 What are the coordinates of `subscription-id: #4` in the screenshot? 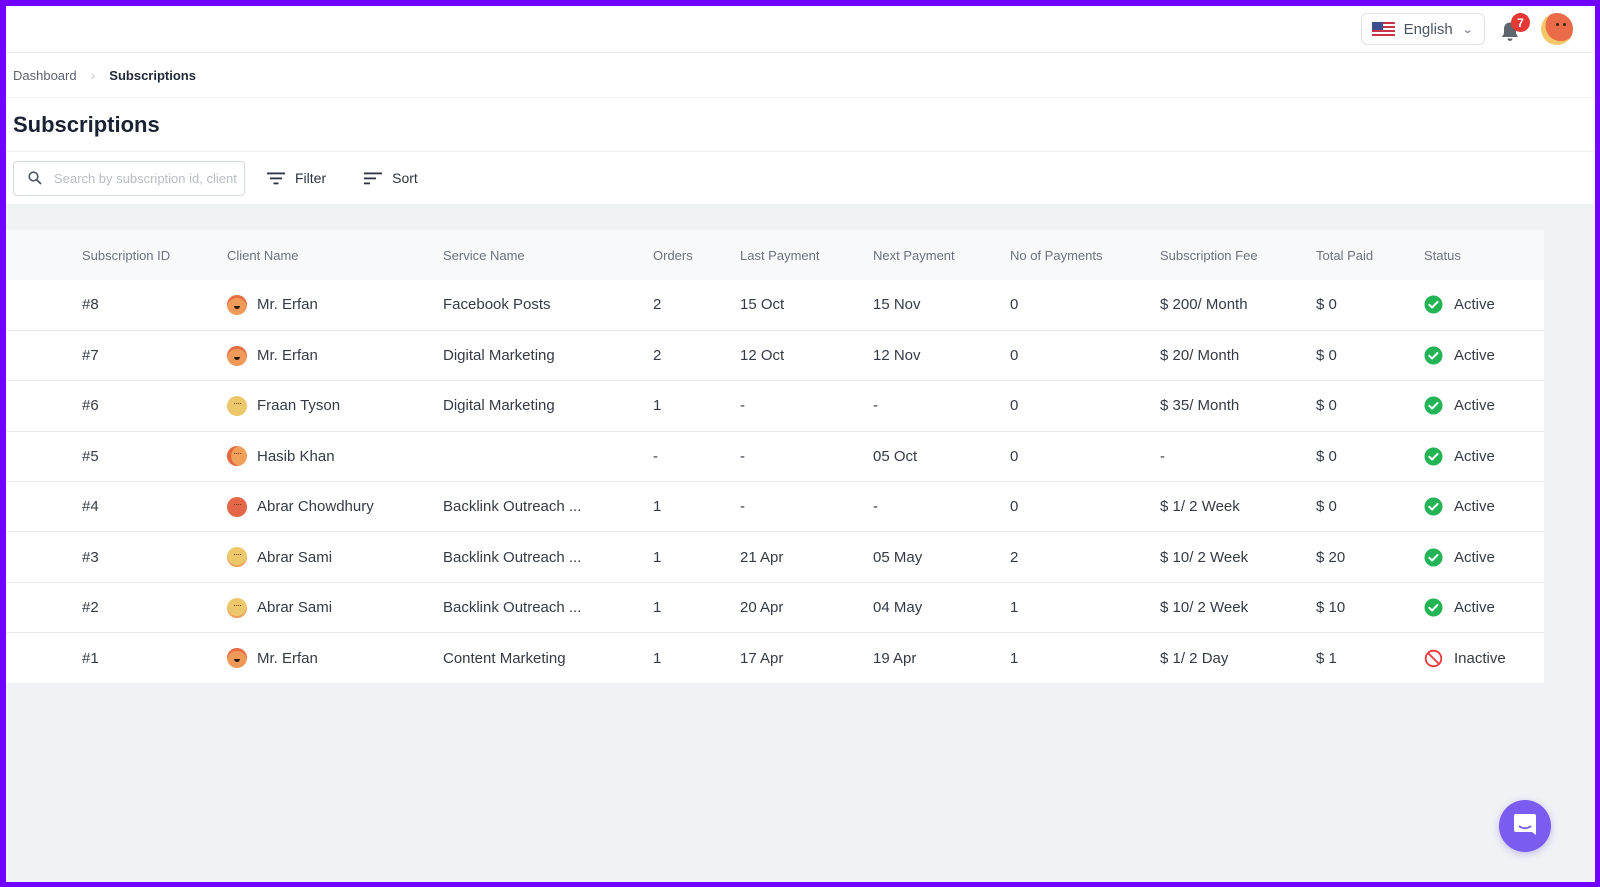 It's located at (116, 507).